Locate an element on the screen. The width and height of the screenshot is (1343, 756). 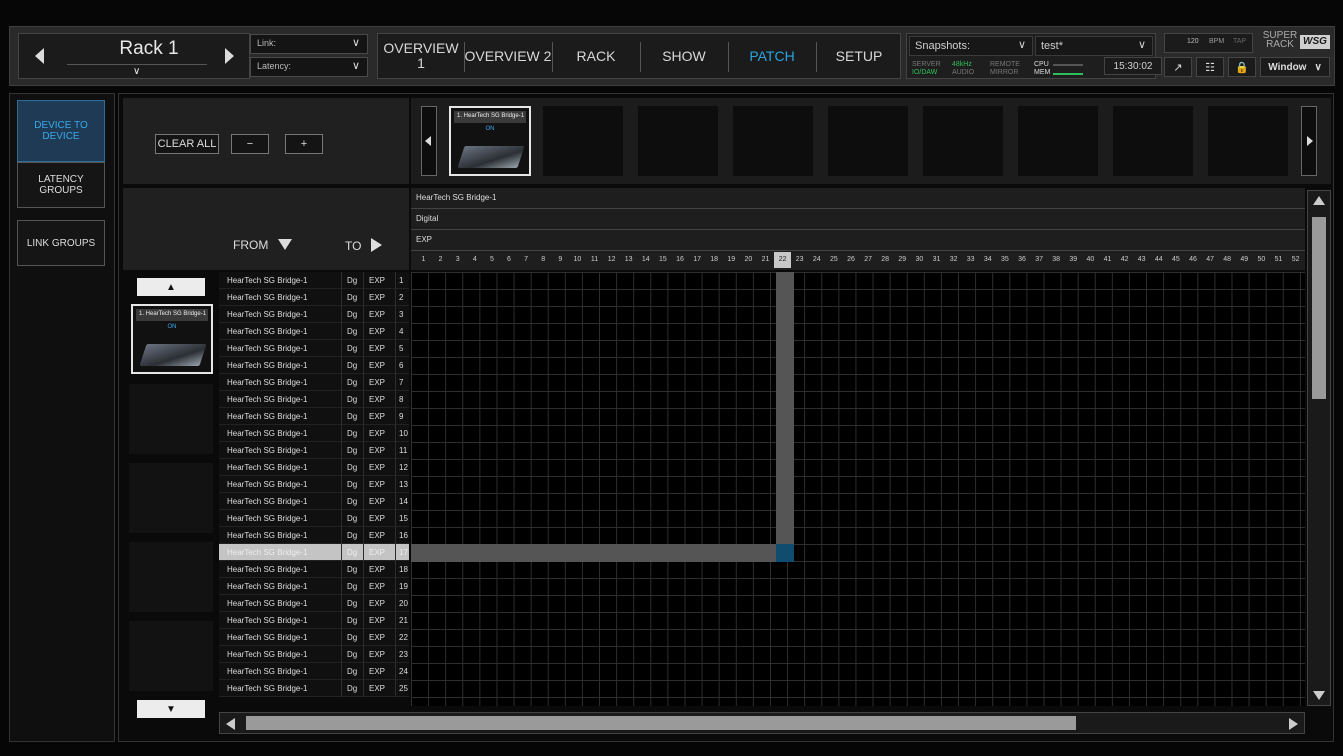
tab-patch: PATCH is located at coordinates (772, 56).